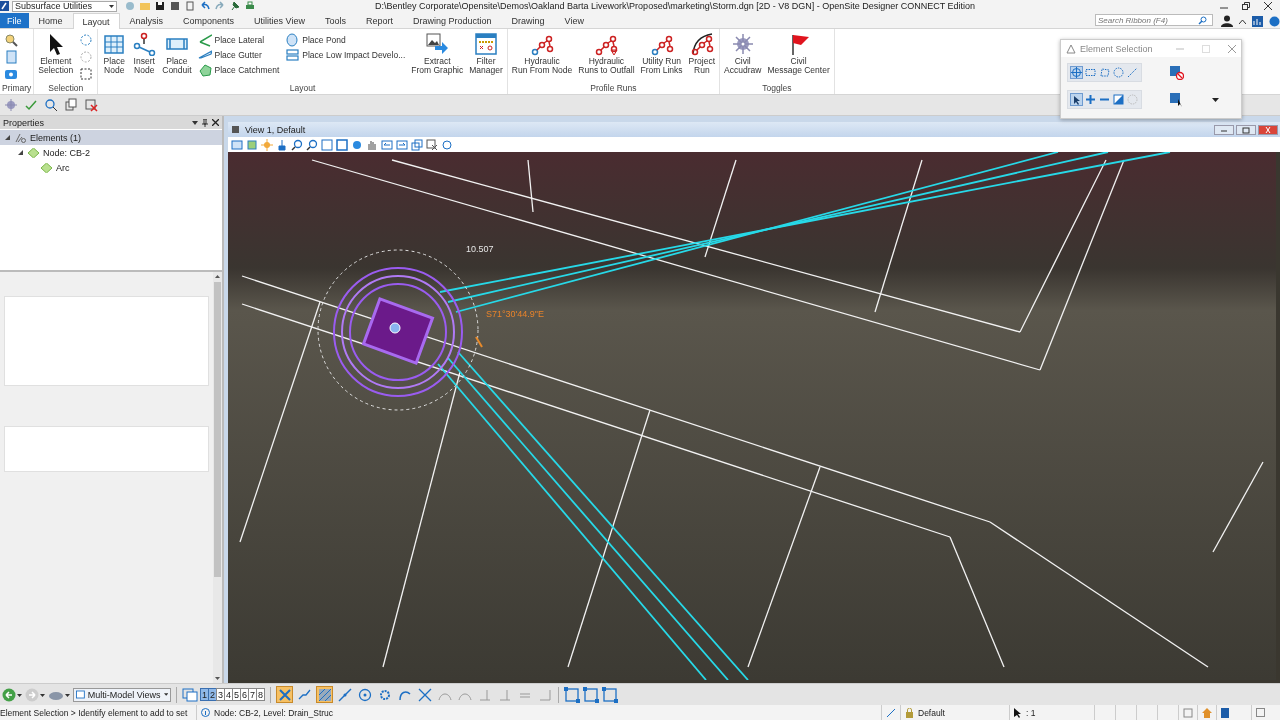 Image resolution: width=1280 pixels, height=720 pixels. I want to click on ribbon-button: Hydraulic Run From Node, so click(542, 53).